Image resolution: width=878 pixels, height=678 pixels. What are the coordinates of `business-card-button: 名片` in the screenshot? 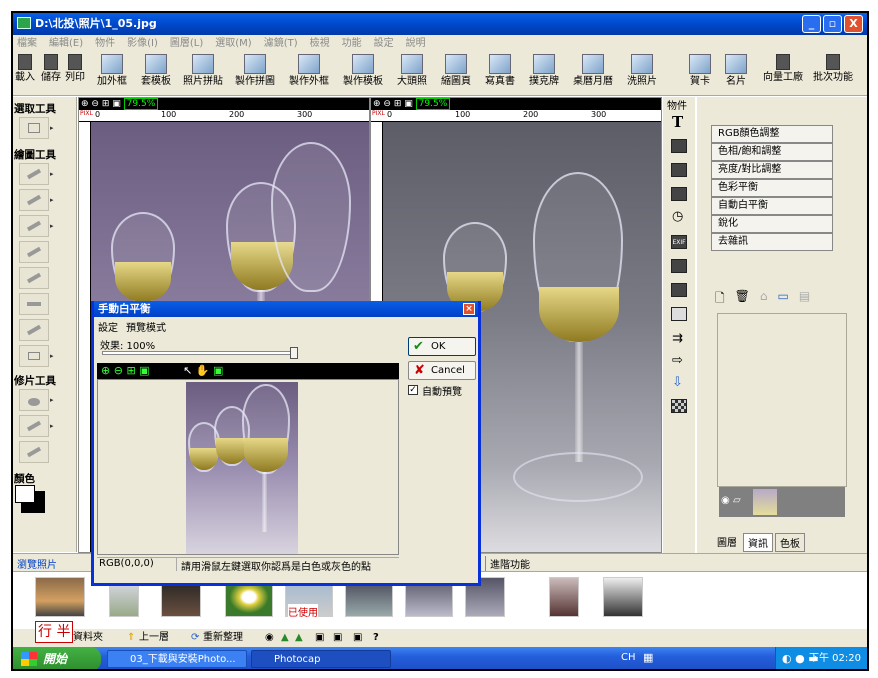 It's located at (736, 71).